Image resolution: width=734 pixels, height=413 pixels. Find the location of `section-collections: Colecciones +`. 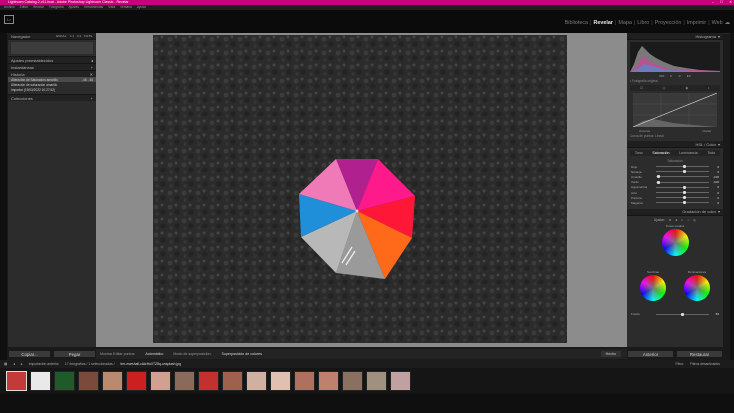

section-collections: Colecciones + is located at coordinates (52, 97).